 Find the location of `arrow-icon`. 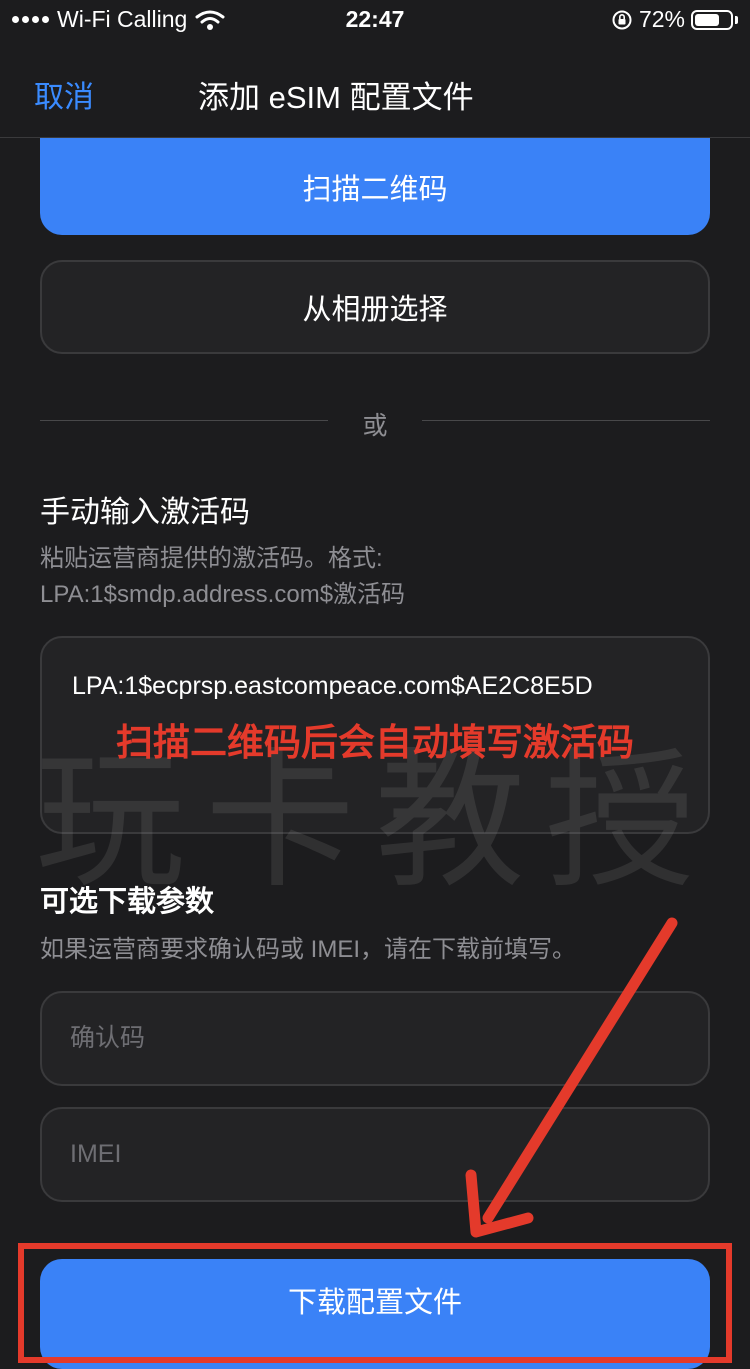

arrow-icon is located at coordinates (571, 1077).